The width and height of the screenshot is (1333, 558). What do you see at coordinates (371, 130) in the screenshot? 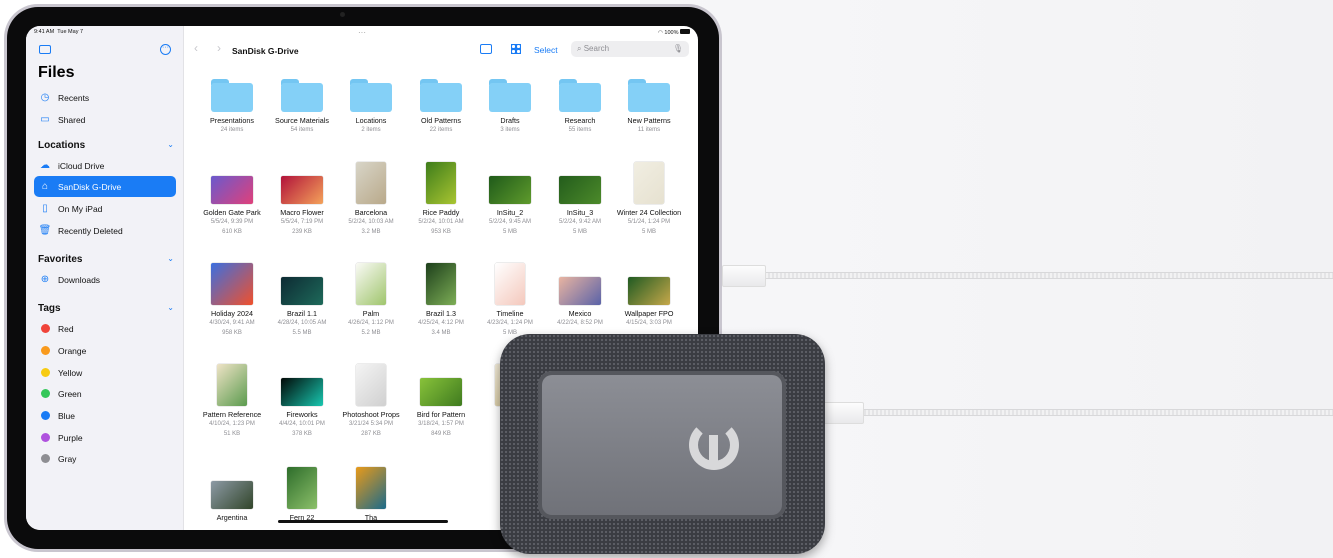
I see `folder-item-count: 2 items` at bounding box center [371, 130].